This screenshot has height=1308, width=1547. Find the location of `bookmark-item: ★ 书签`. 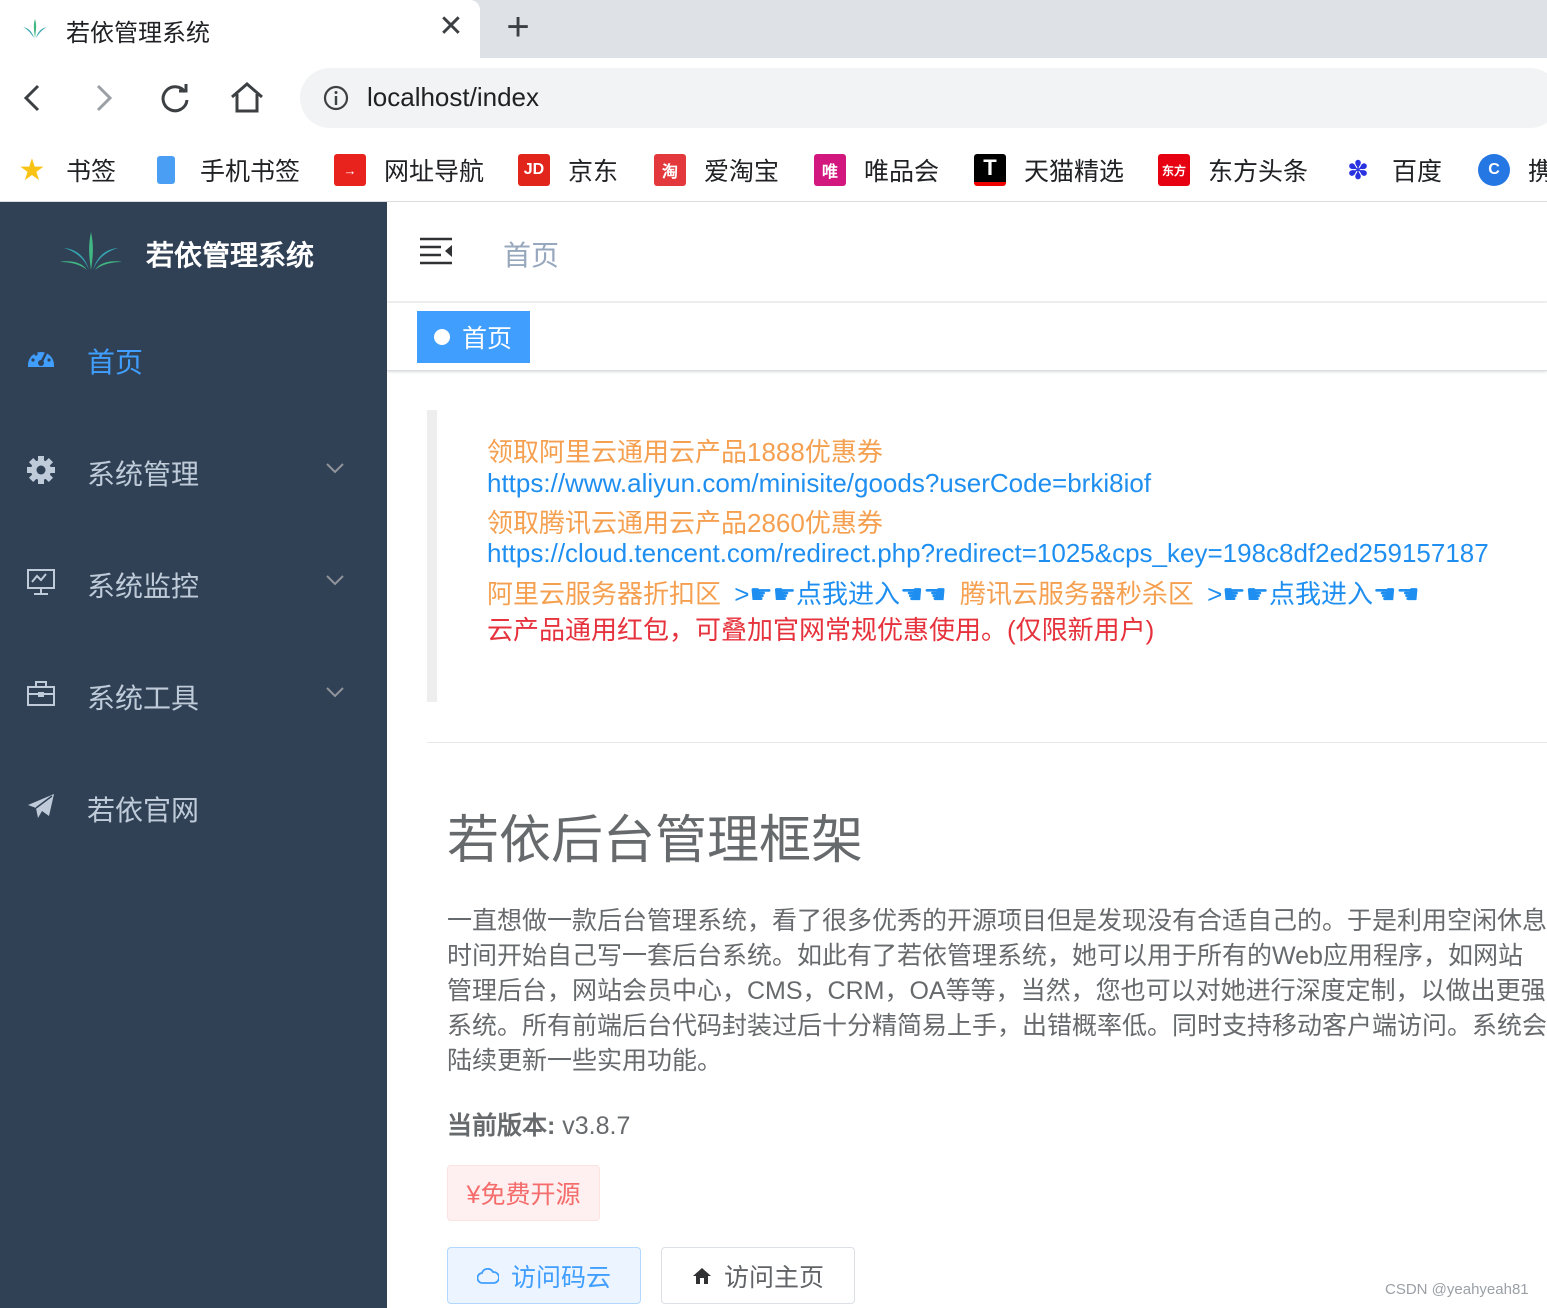

bookmark-item: ★ 书签 is located at coordinates (66, 170).